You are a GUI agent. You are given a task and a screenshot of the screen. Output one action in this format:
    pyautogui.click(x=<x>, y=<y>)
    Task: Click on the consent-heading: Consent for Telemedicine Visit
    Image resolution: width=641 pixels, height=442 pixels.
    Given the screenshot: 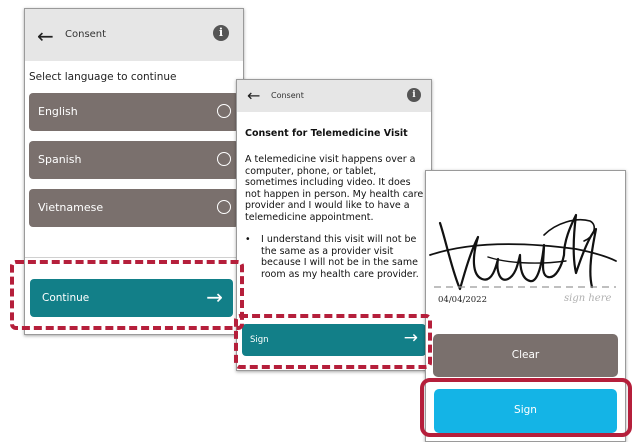 What is the action you would take?
    pyautogui.click(x=326, y=133)
    